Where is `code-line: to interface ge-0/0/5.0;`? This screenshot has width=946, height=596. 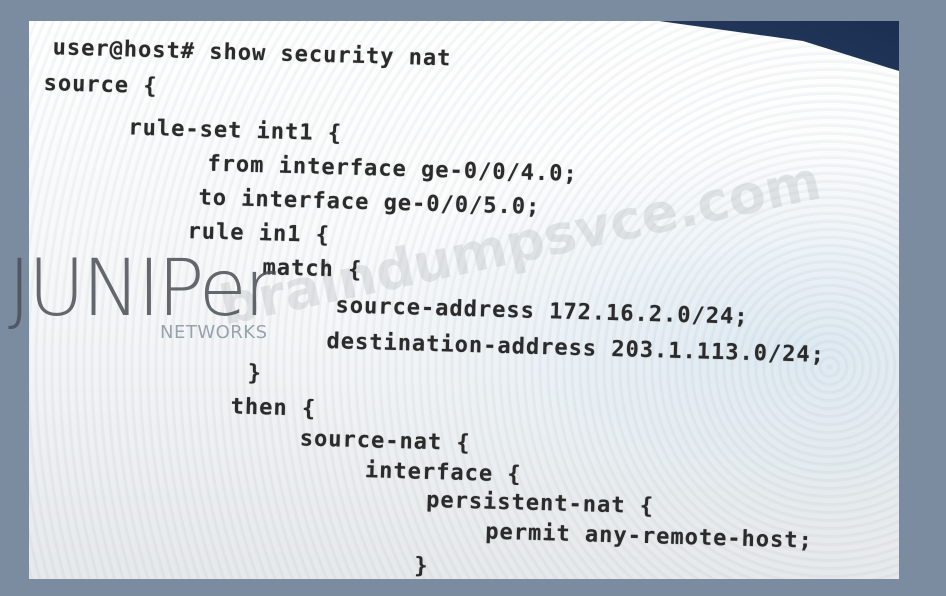
code-line: to interface ge-0/0/5.0; is located at coordinates (369, 202).